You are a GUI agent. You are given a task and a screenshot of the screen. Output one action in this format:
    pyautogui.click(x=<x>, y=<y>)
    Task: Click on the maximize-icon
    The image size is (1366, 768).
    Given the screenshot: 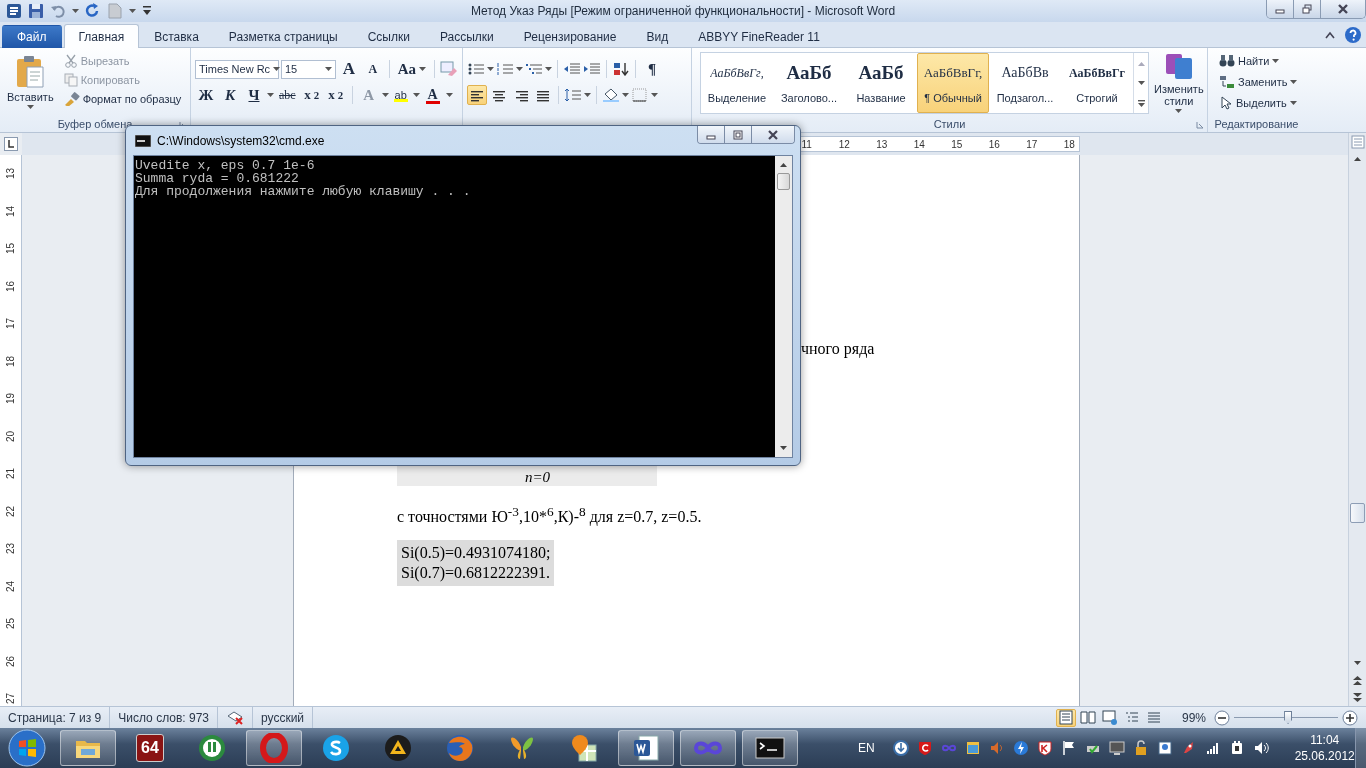 What is the action you would take?
    pyautogui.click(x=738, y=134)
    